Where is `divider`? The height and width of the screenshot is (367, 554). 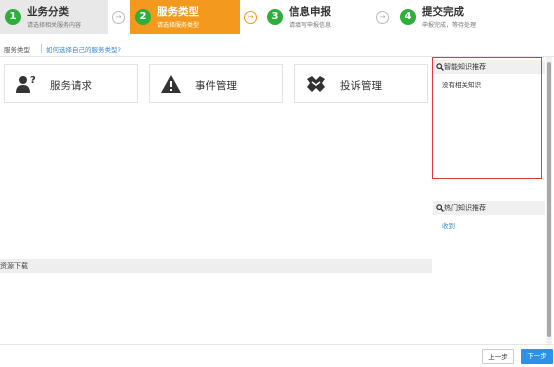 divider is located at coordinates (41, 48).